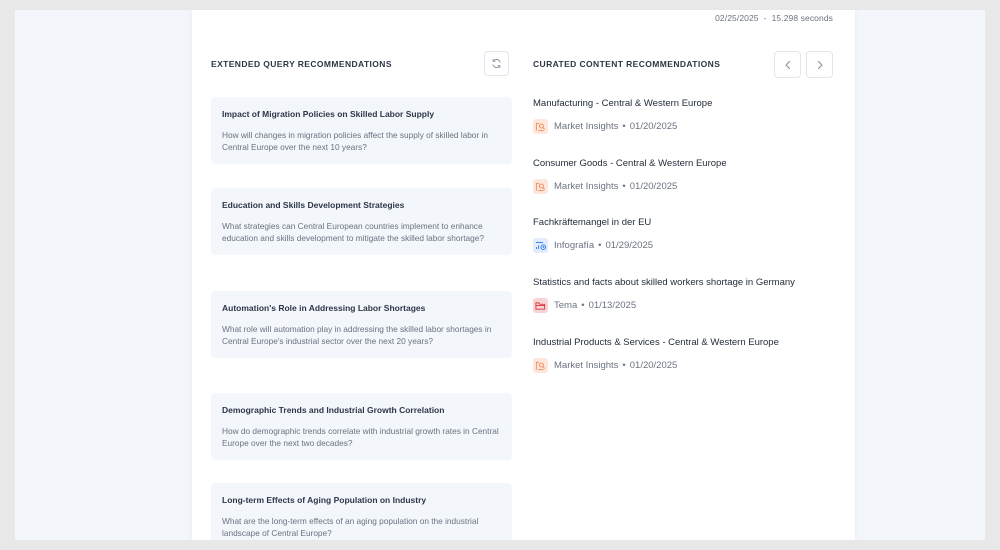  What do you see at coordinates (540, 305) in the screenshot?
I see `folder-icon` at bounding box center [540, 305].